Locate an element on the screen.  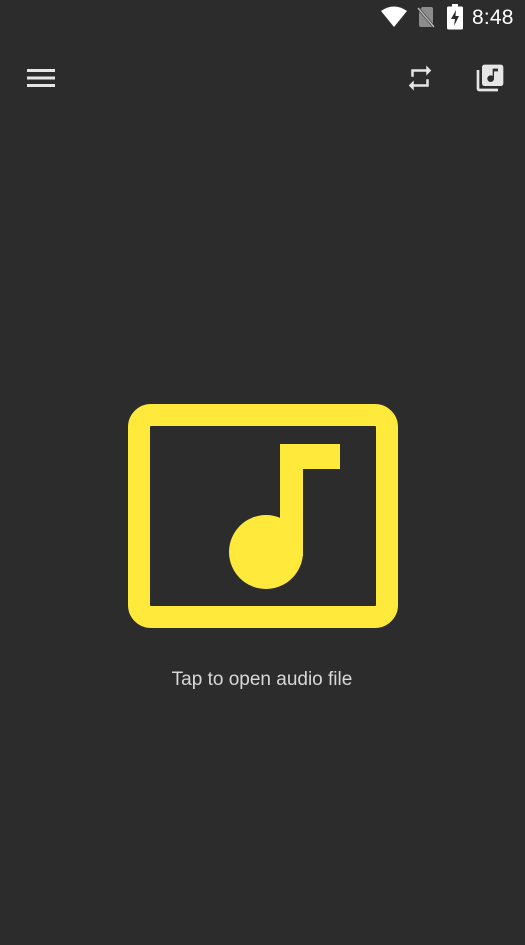
wifi-icon is located at coordinates (394, 16).